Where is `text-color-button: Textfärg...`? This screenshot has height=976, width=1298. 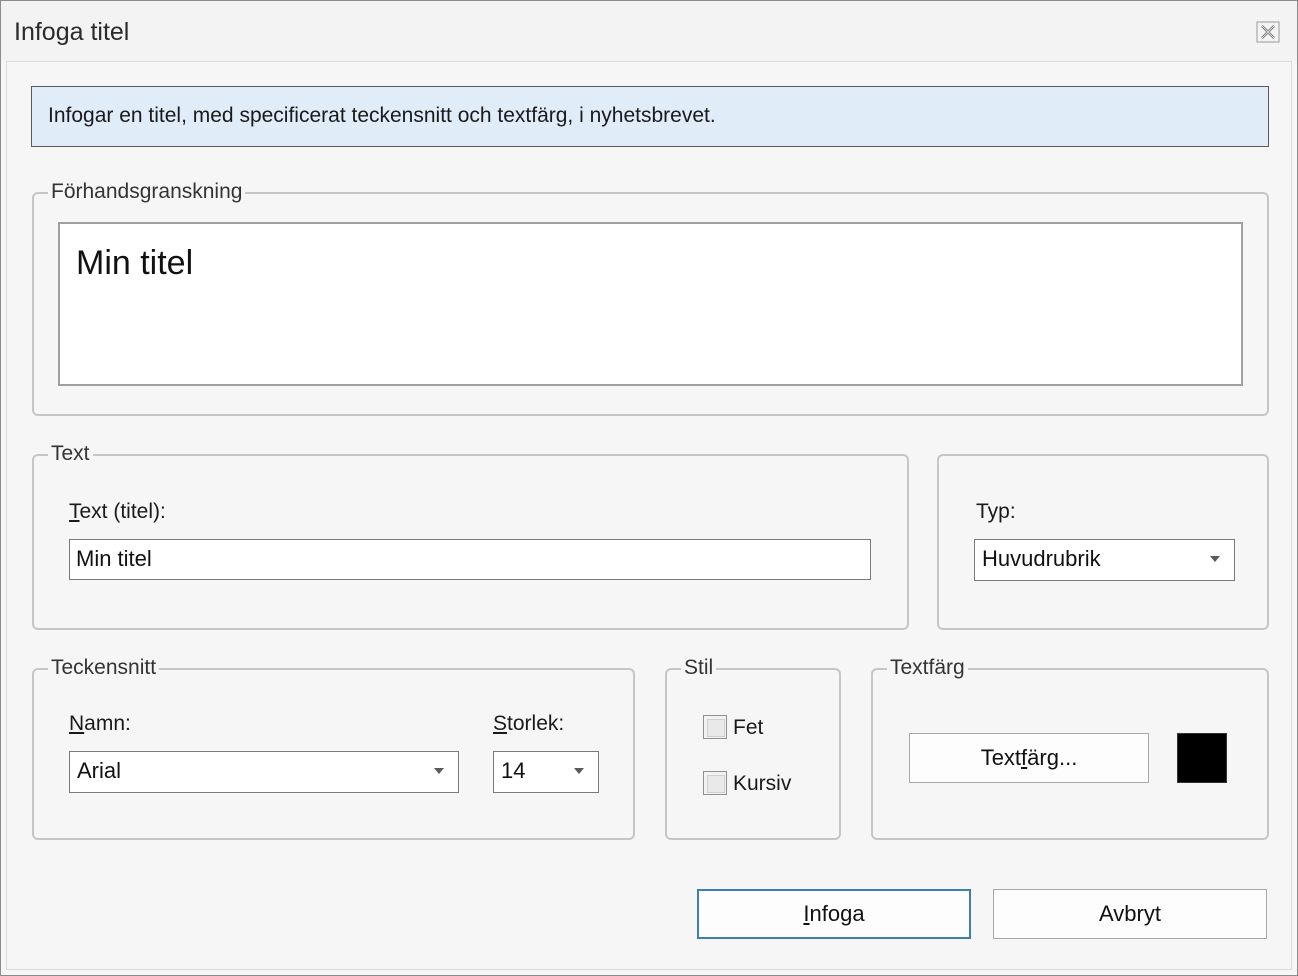
text-color-button: Textfärg... is located at coordinates (1029, 758).